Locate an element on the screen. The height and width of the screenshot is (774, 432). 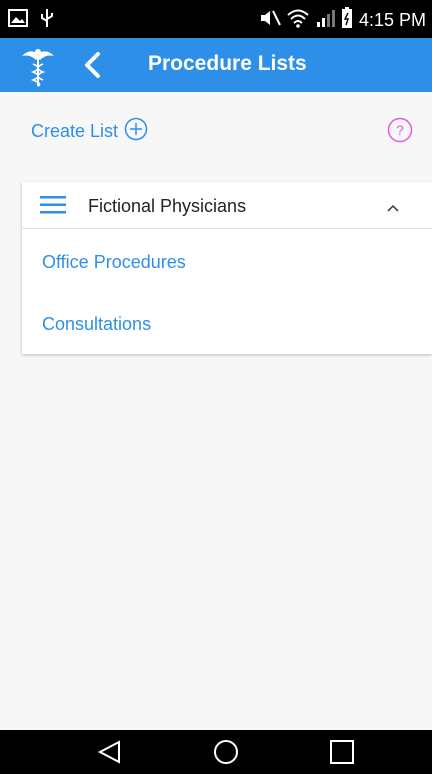
battery-icon is located at coordinates (347, 20).